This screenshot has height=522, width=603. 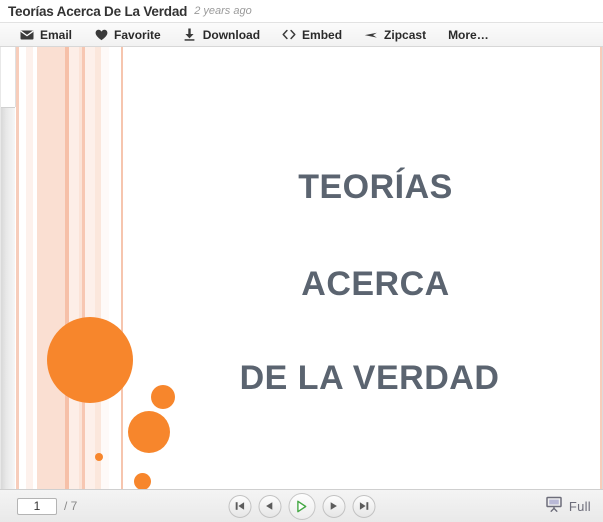 What do you see at coordinates (101, 35) in the screenshot?
I see `heart-icon` at bounding box center [101, 35].